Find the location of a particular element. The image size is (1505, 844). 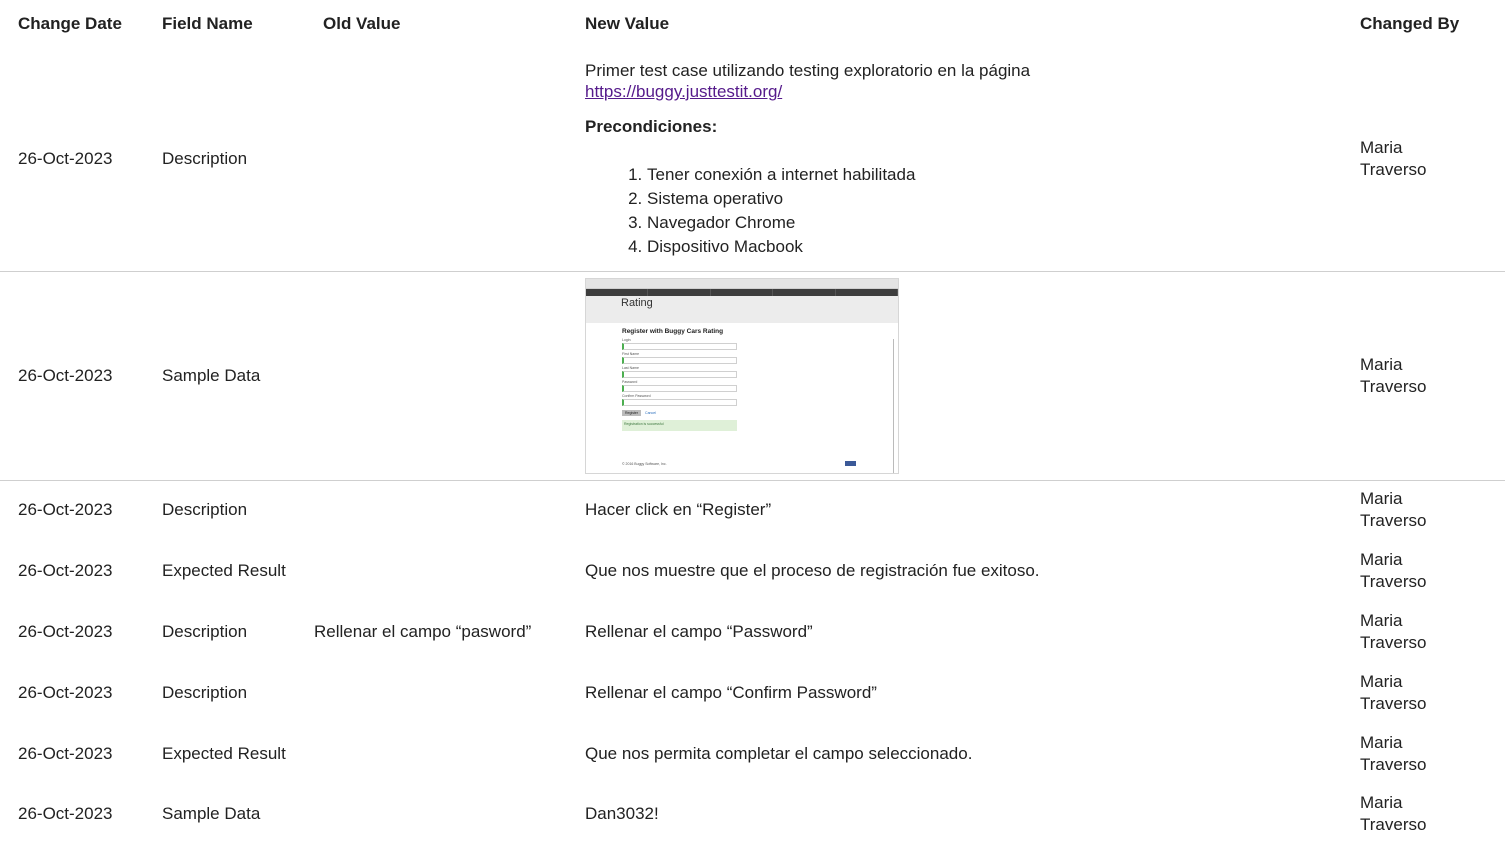

form-label: Last Name is located at coordinates (630, 367).